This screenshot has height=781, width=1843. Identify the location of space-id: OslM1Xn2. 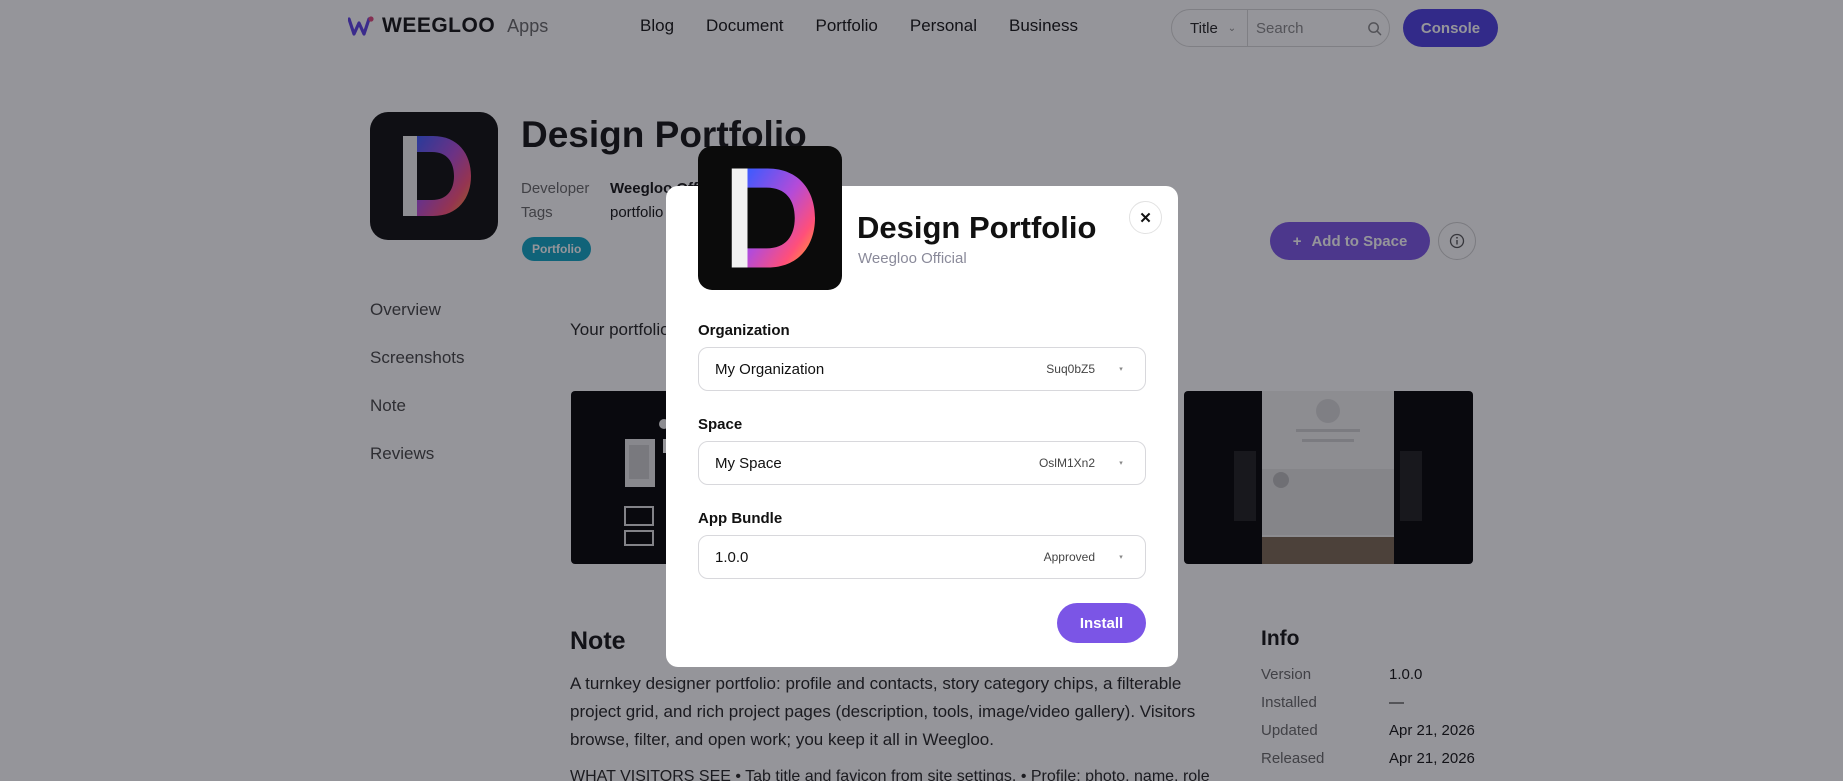
(1066, 463).